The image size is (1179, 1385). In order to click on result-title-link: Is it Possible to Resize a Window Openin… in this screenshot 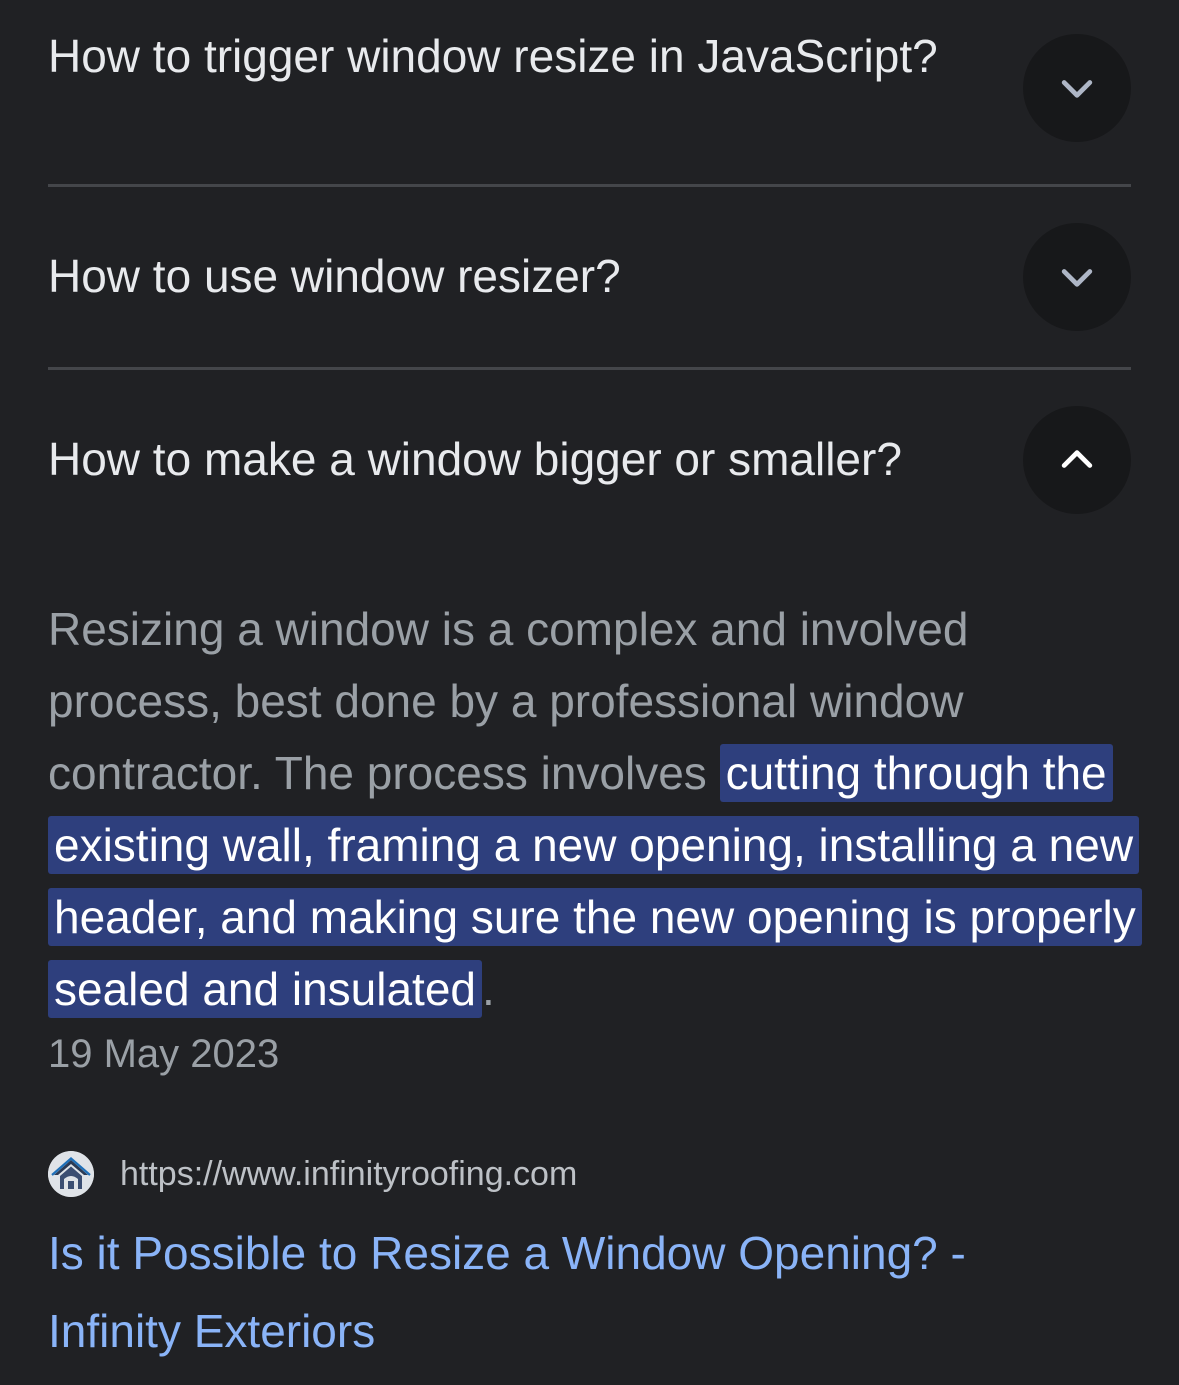, I will do `click(578, 1292)`.